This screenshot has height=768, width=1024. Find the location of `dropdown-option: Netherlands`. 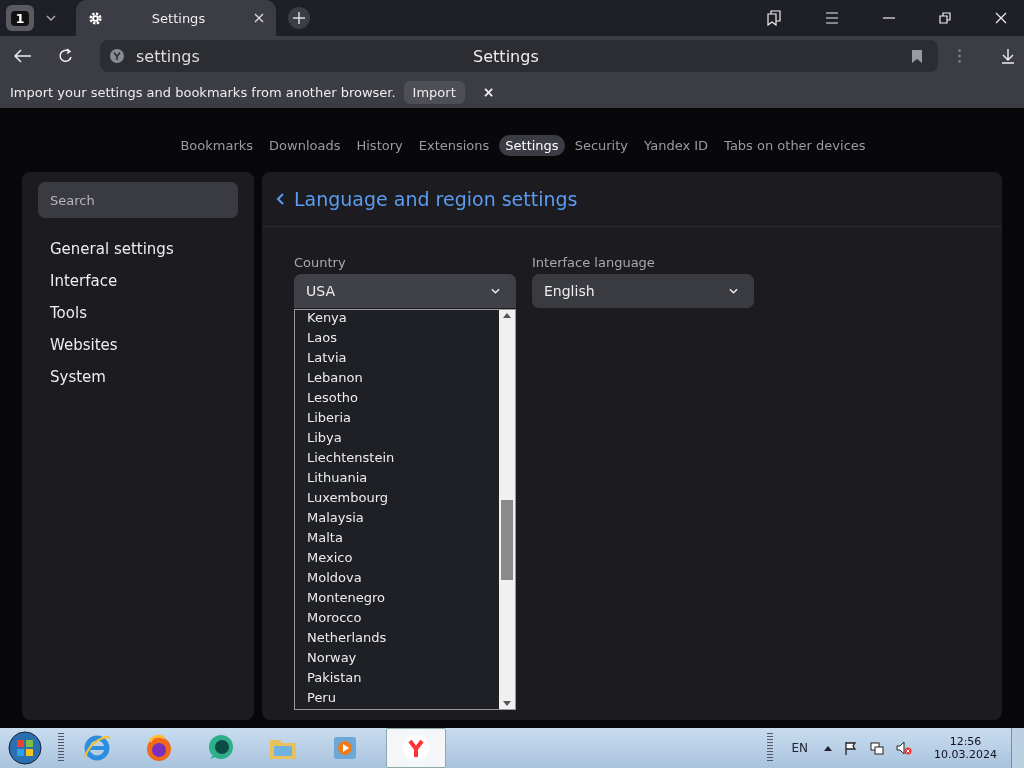

dropdown-option: Netherlands is located at coordinates (397, 638).